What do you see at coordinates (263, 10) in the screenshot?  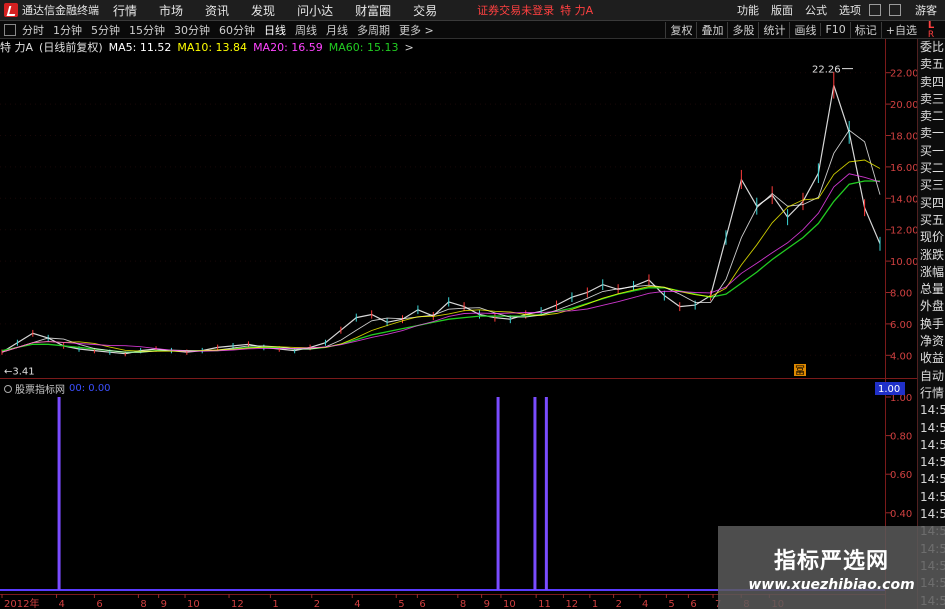 I see `menu-discover: 发现` at bounding box center [263, 10].